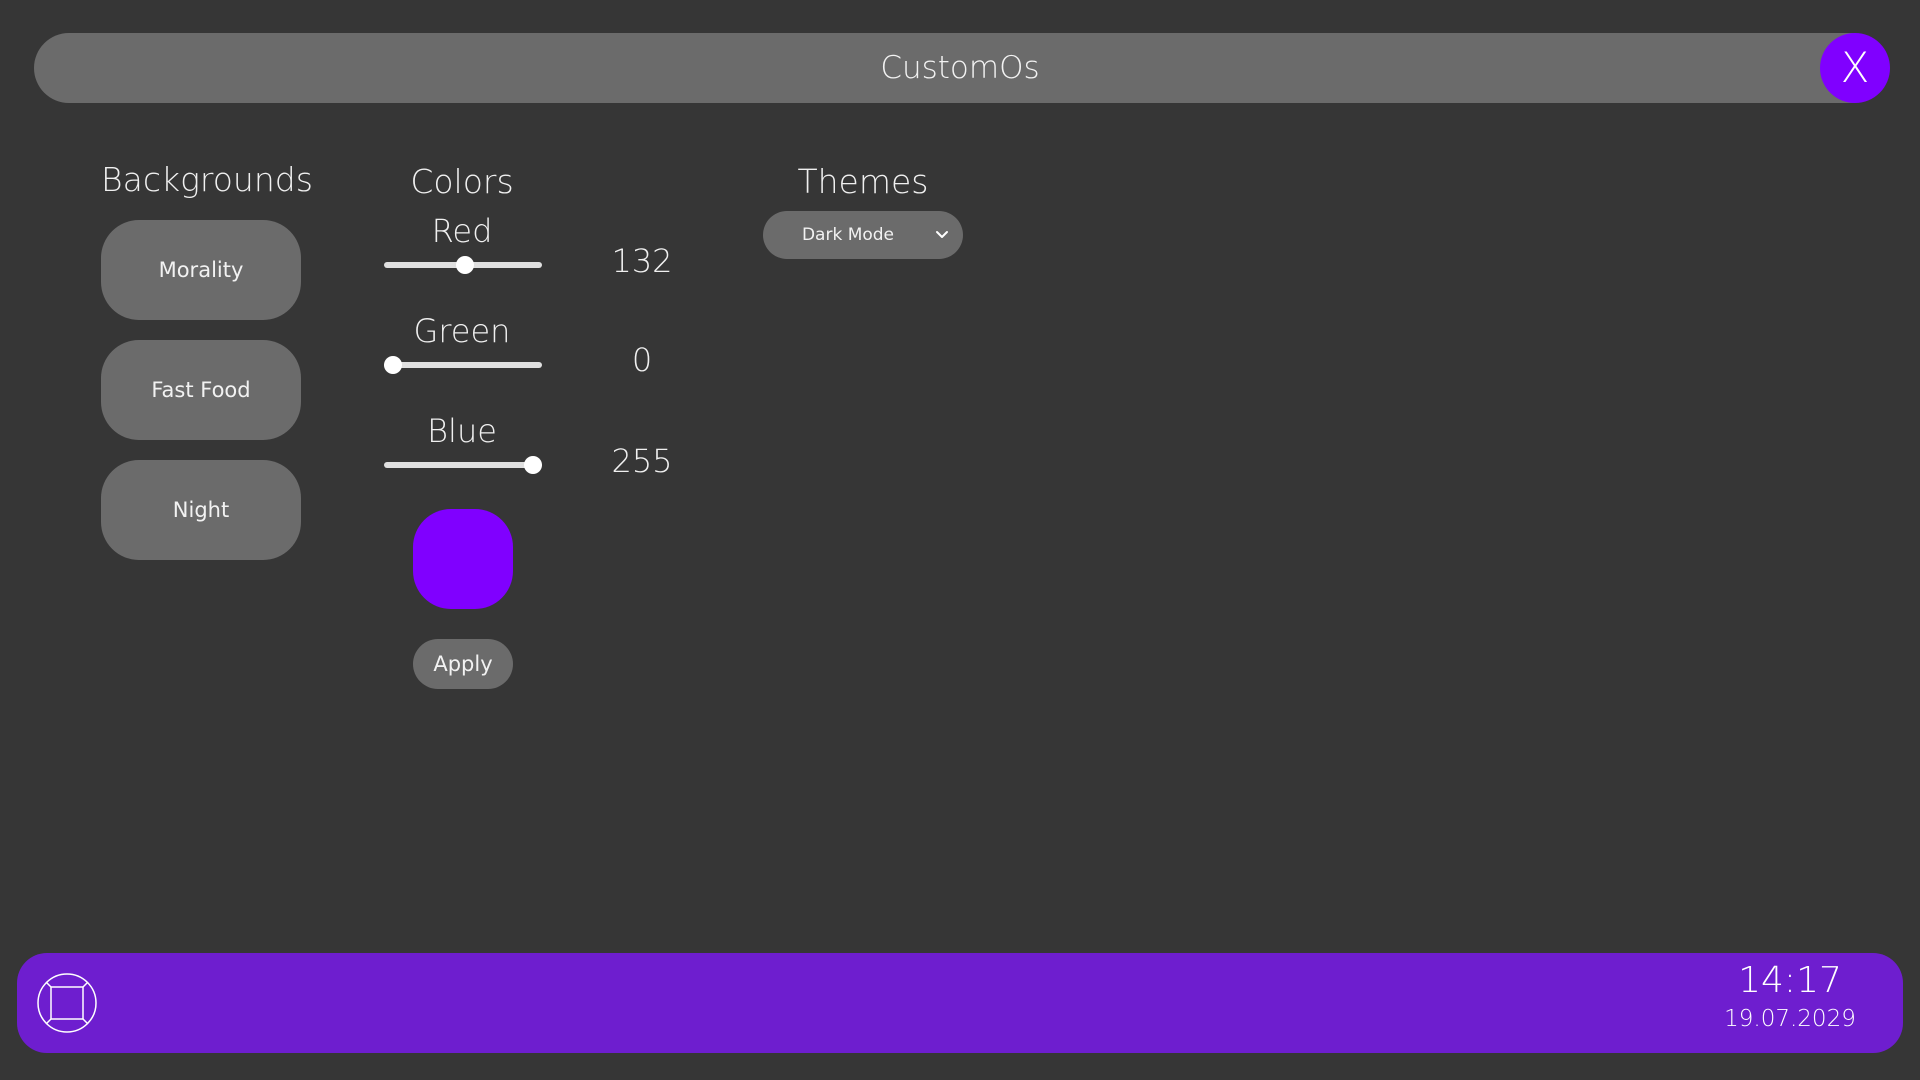 Image resolution: width=1920 pixels, height=1080 pixels. I want to click on blue-value: 255, so click(642, 461).